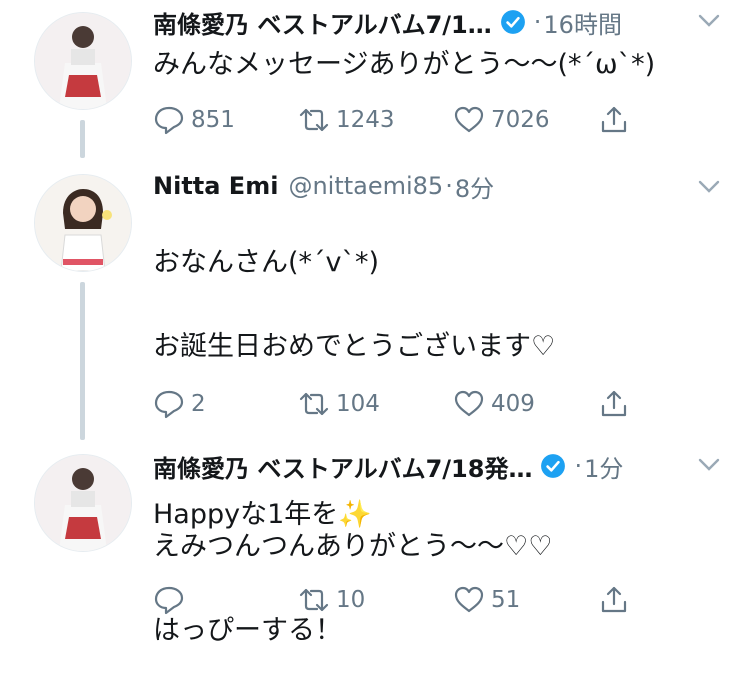  Describe the element at coordinates (603, 466) in the screenshot. I see `timestamp: 1分` at that location.